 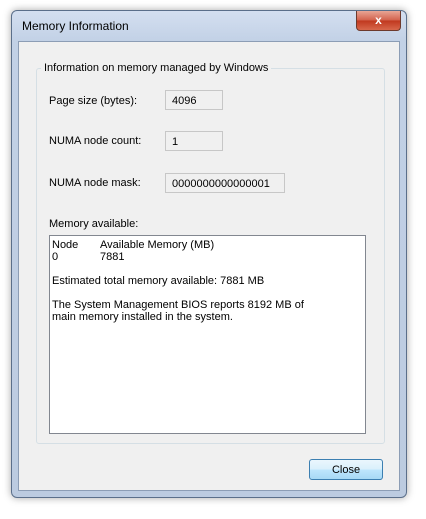 I want to click on window-title: Memory Information, so click(x=75, y=26).